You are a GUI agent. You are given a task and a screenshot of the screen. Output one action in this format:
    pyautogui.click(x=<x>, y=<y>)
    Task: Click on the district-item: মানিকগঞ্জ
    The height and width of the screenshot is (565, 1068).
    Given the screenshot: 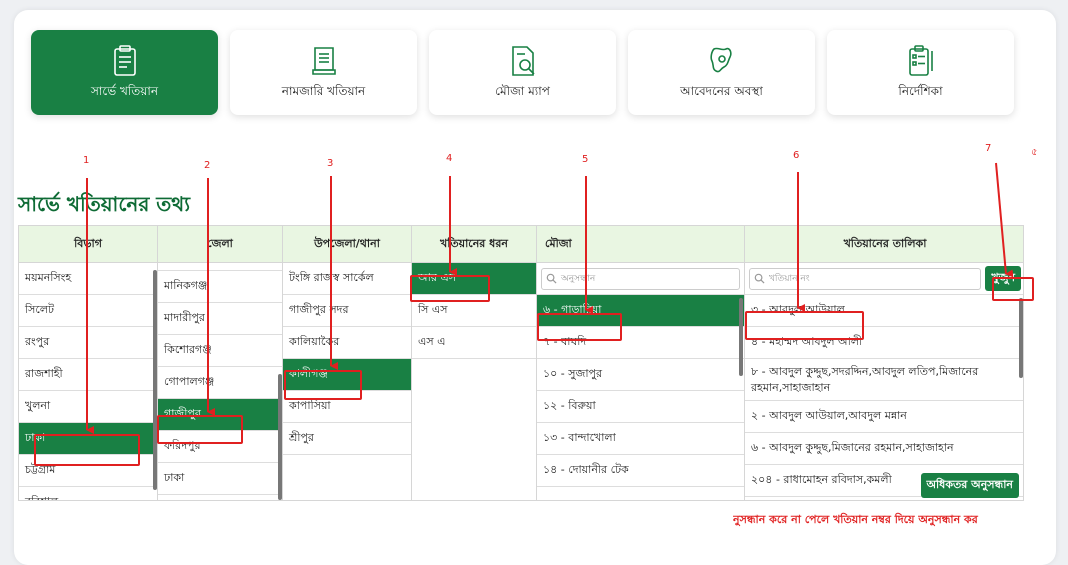 What is the action you would take?
    pyautogui.click(x=220, y=287)
    